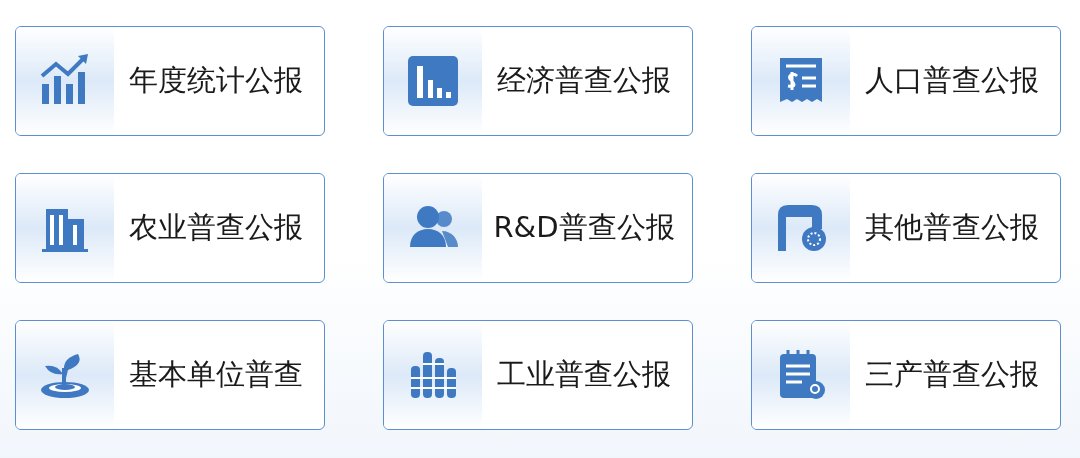 Image resolution: width=1080 pixels, height=458 pixels. I want to click on report-link-card: 农业普查公报, so click(170, 228).